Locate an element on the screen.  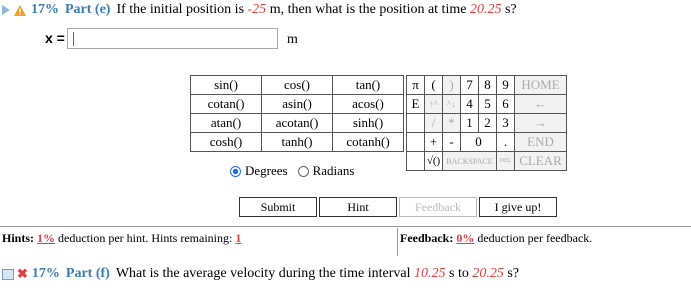
divide-button: / is located at coordinates (433, 123).